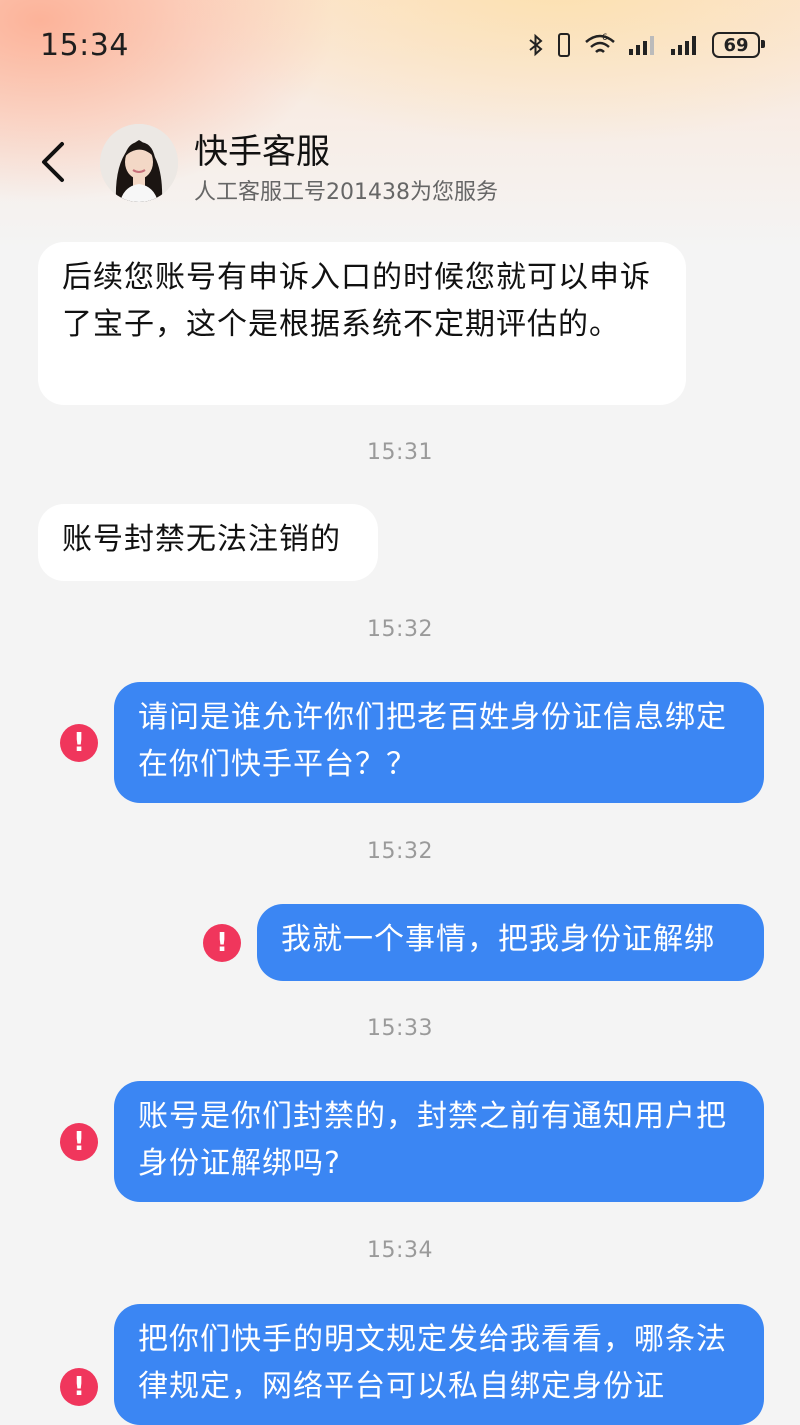 The image size is (800, 1425). I want to click on wifi-icon: 6, so click(600, 43).